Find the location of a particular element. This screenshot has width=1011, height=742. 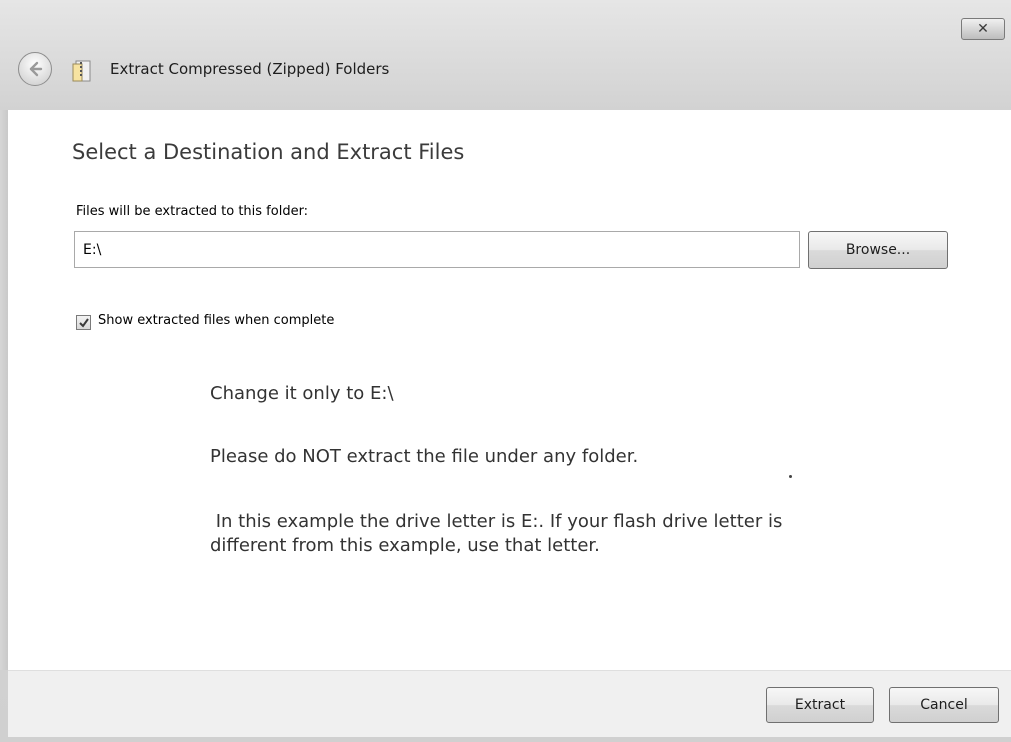

close-button: ✕ is located at coordinates (983, 29).